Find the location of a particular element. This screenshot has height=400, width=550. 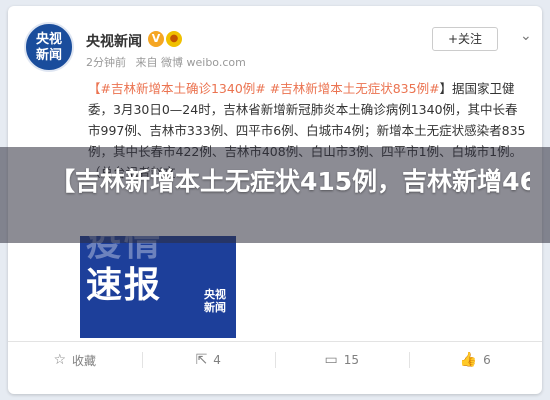

post-time: 2分钟前 is located at coordinates (106, 62).